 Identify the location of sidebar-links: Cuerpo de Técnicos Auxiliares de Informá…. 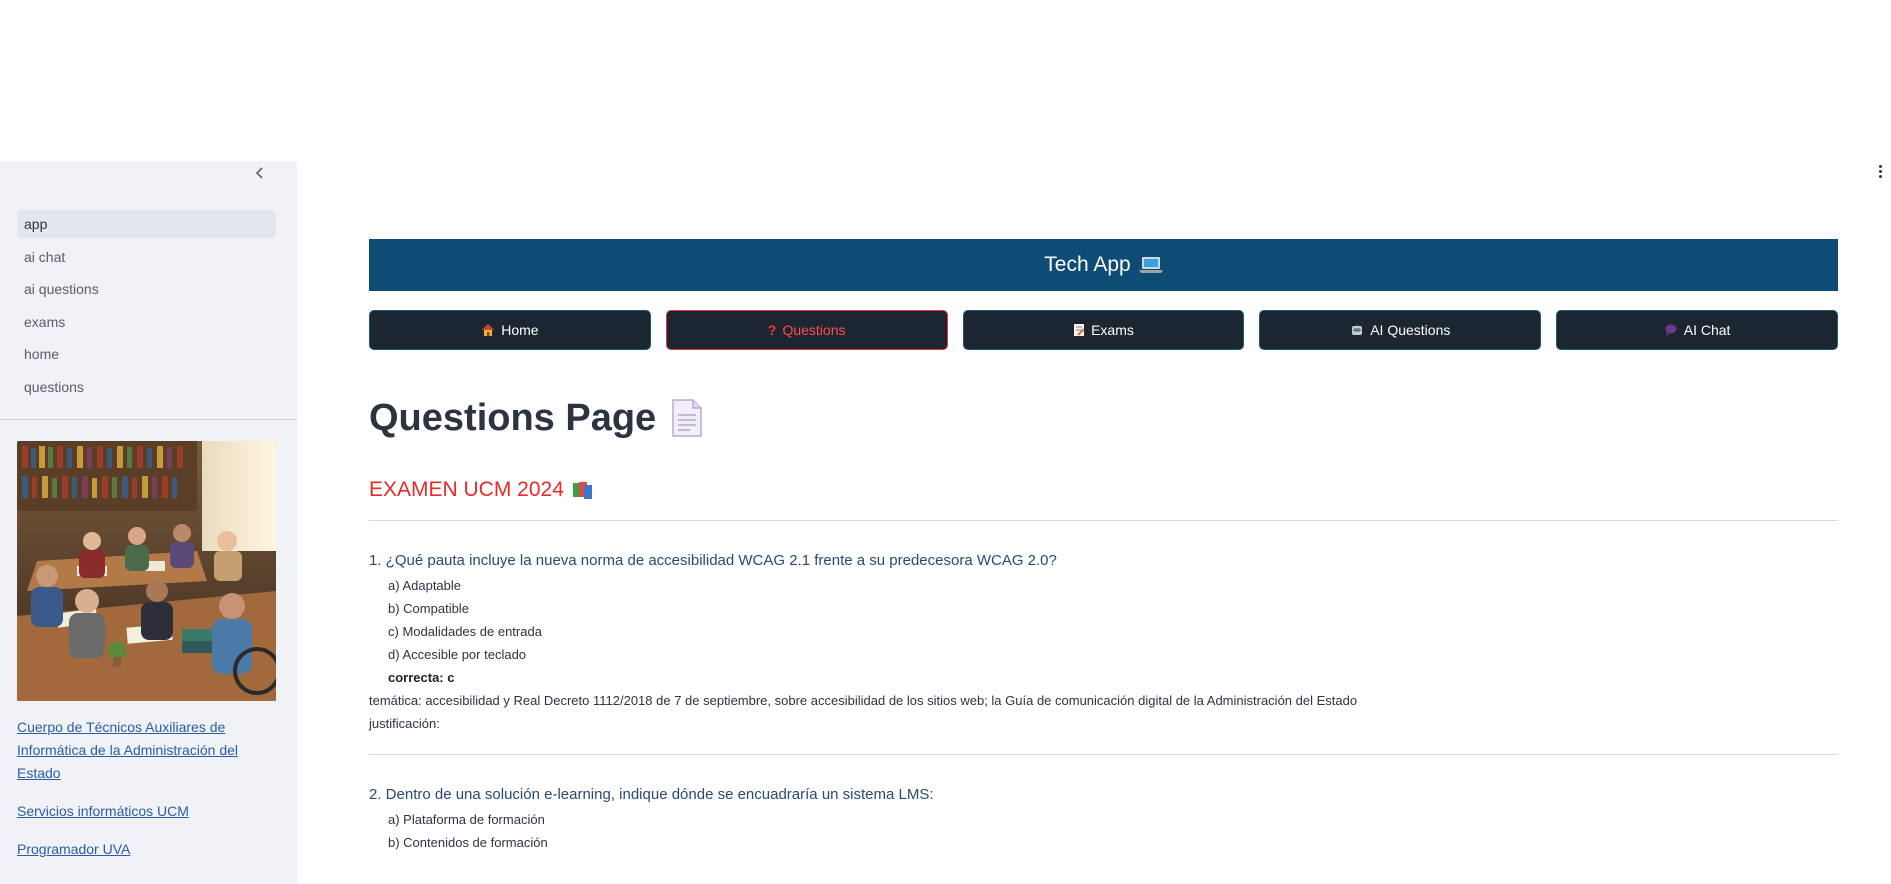
(146, 796).